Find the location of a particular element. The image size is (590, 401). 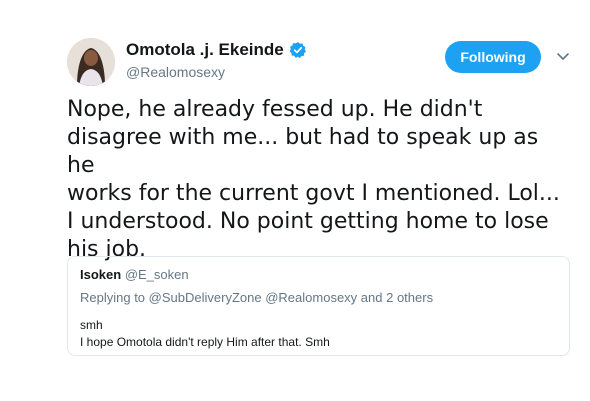

avatar-image is located at coordinates (91, 62).